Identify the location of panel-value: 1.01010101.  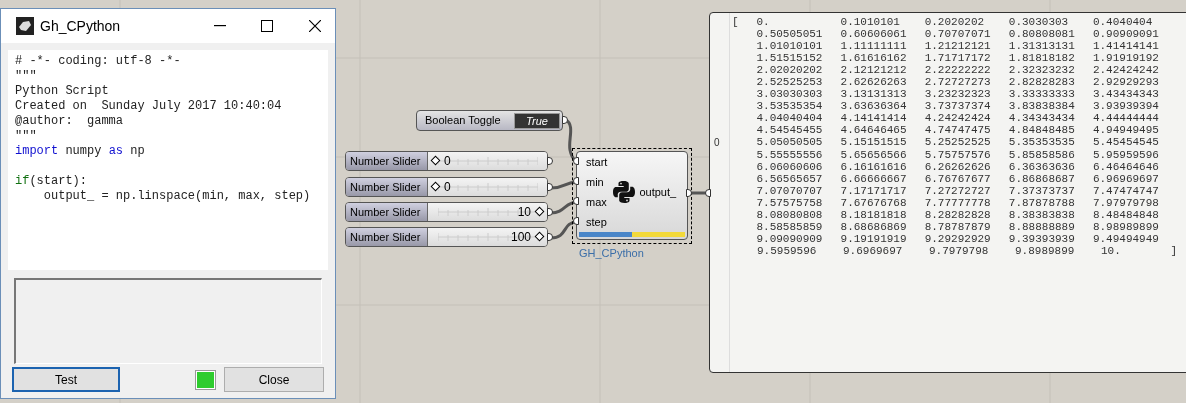
(790, 46).